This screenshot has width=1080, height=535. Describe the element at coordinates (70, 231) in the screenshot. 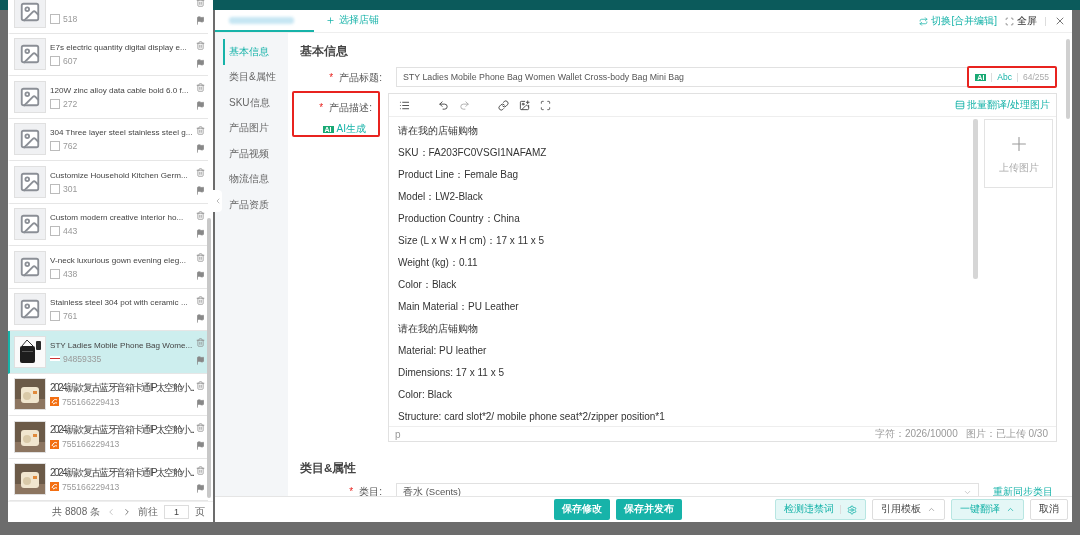

I see `product-id: 443` at that location.